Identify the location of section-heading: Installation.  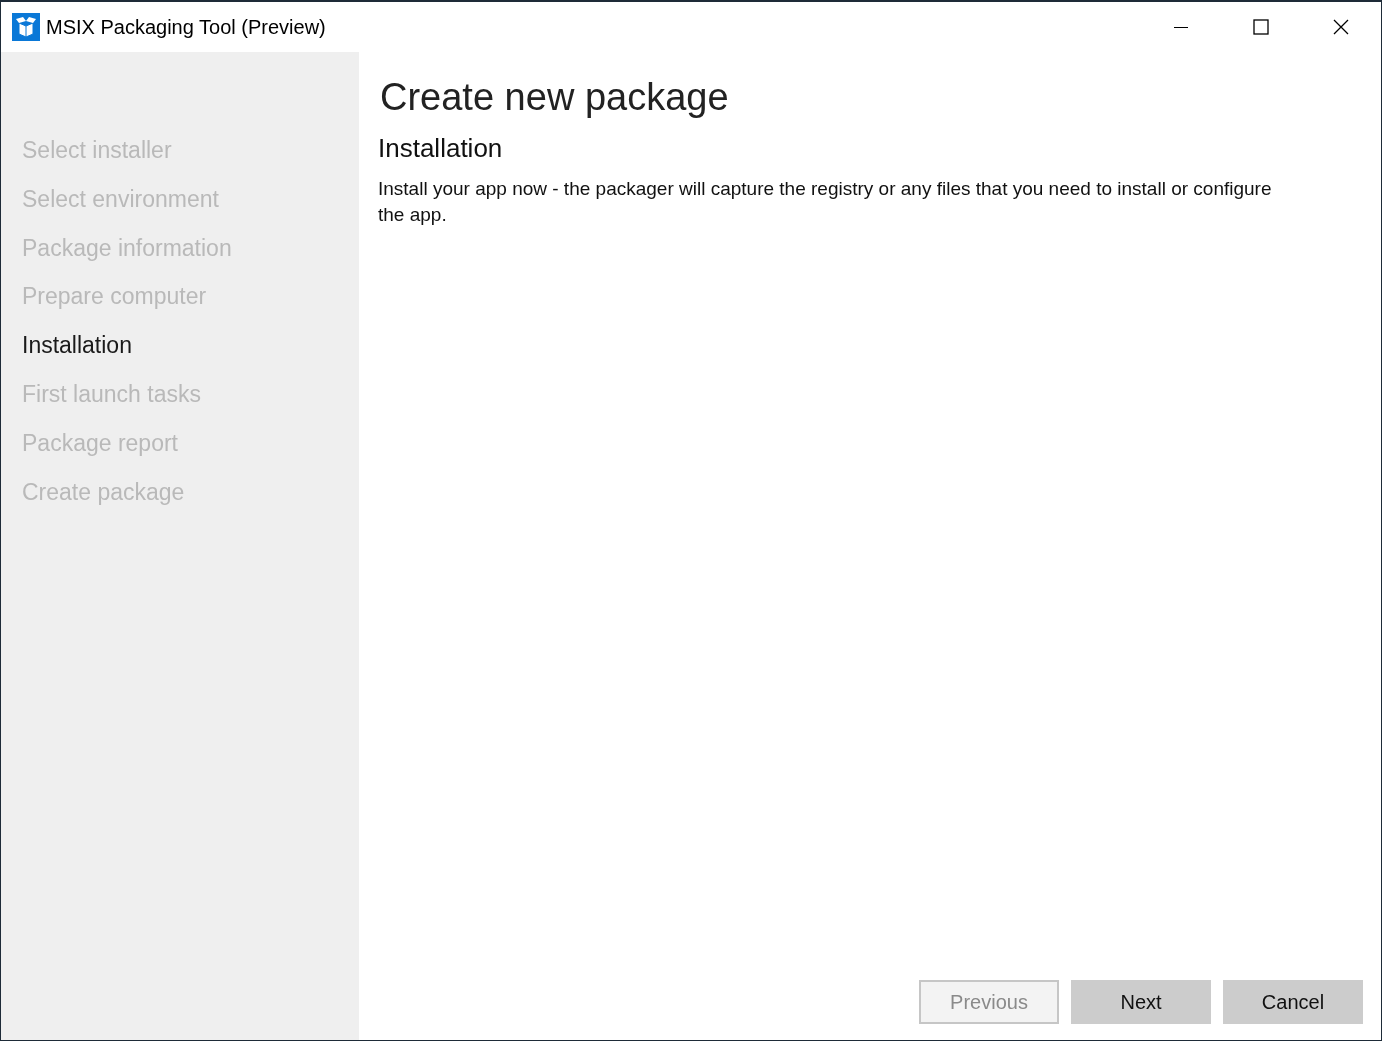
(441, 148).